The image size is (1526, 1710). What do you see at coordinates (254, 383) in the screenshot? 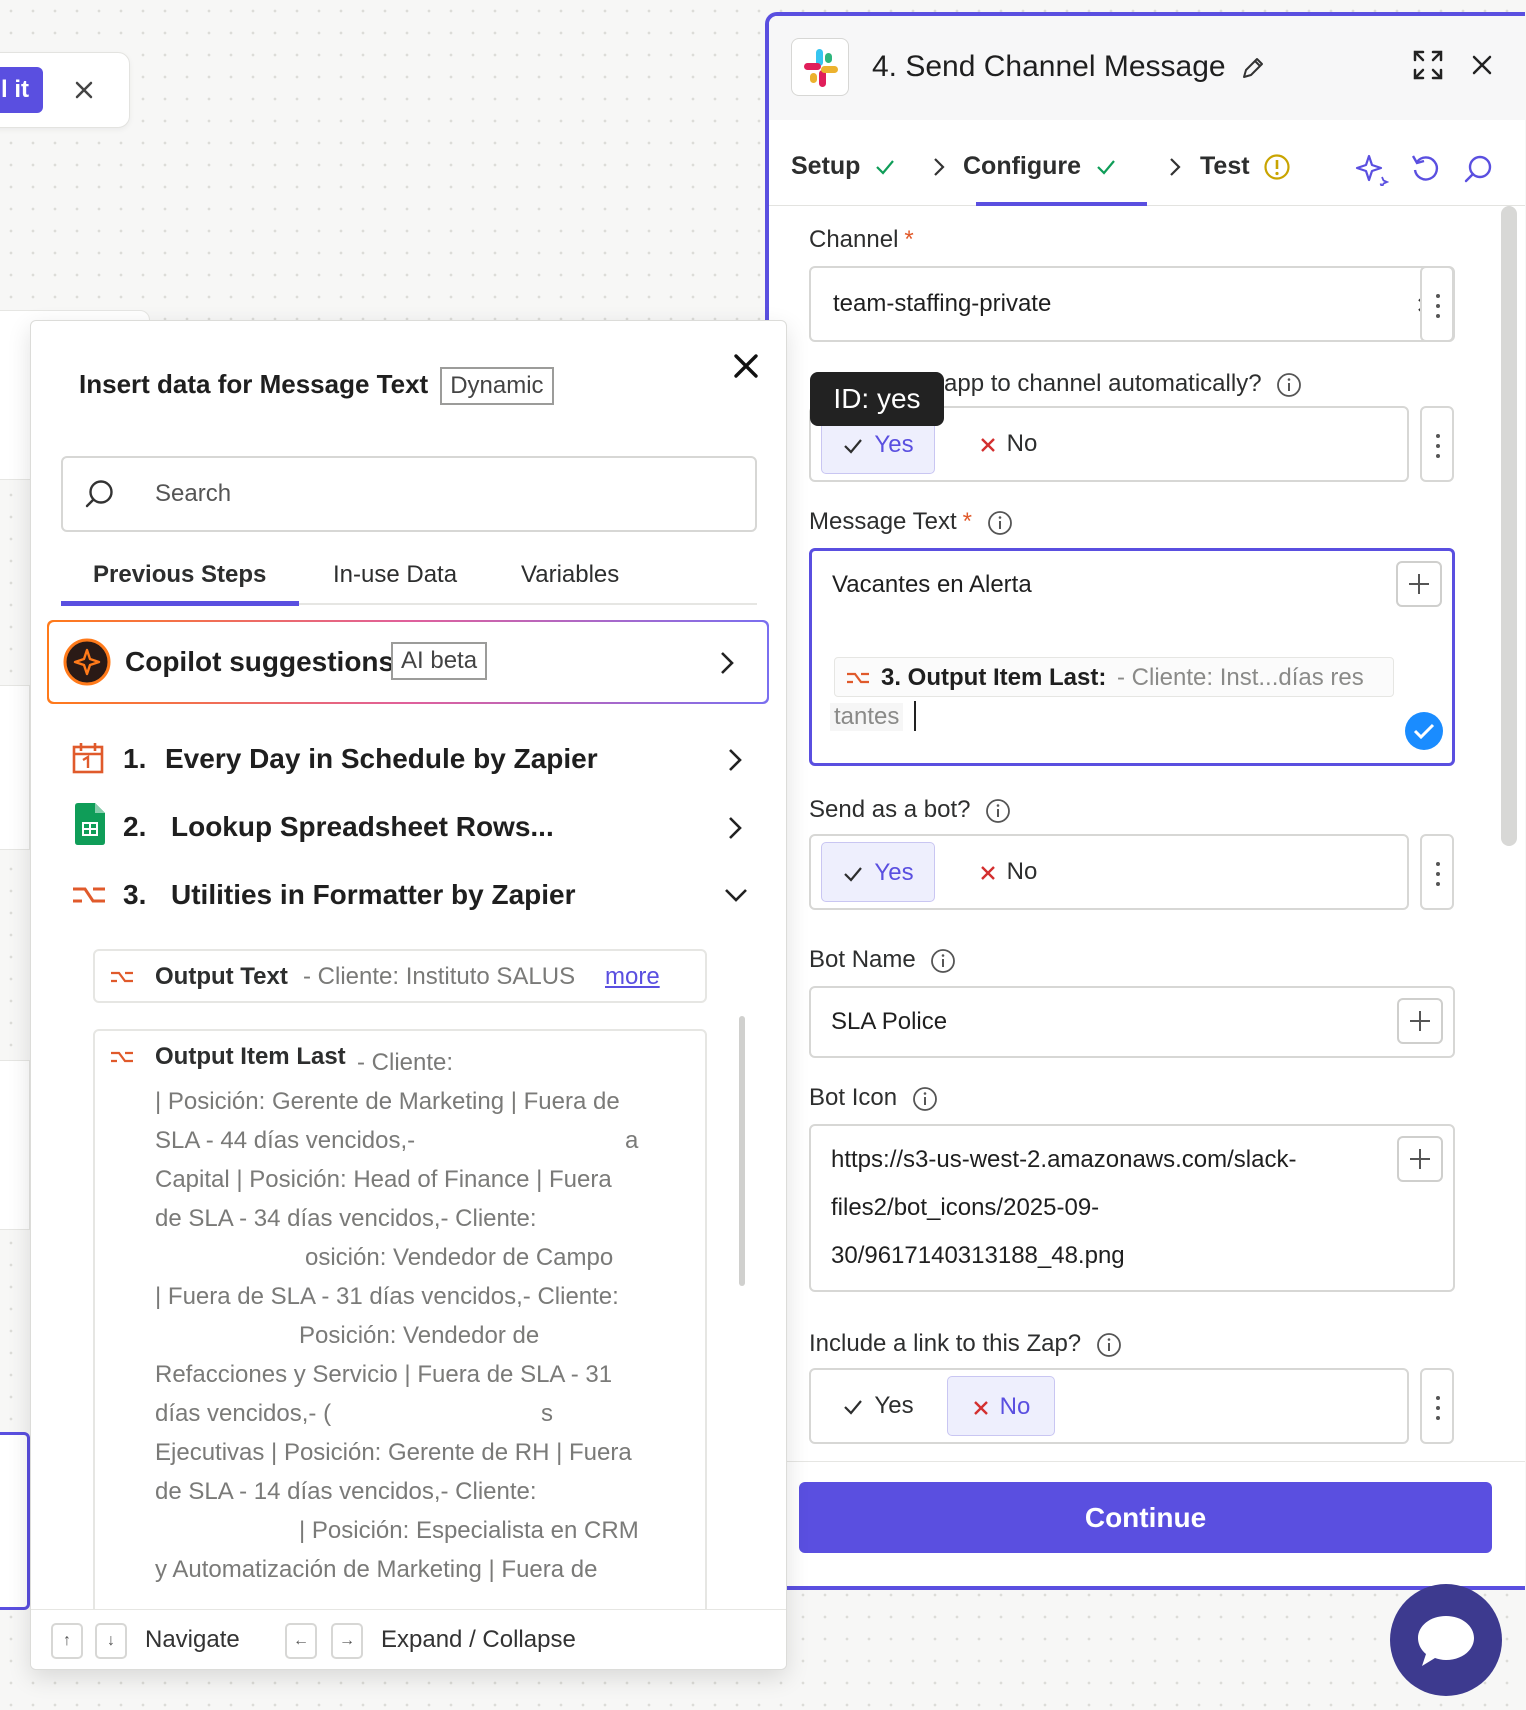
I see `popover-title-text: Insert data for Message Text` at bounding box center [254, 383].